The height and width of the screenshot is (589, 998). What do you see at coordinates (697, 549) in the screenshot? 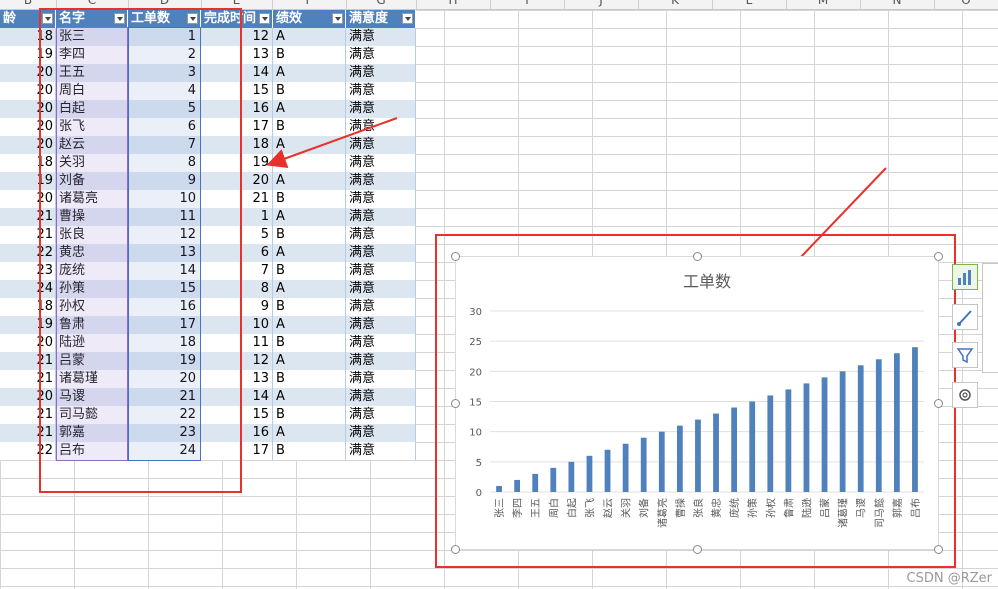
I see `resize-handle-bc` at bounding box center [697, 549].